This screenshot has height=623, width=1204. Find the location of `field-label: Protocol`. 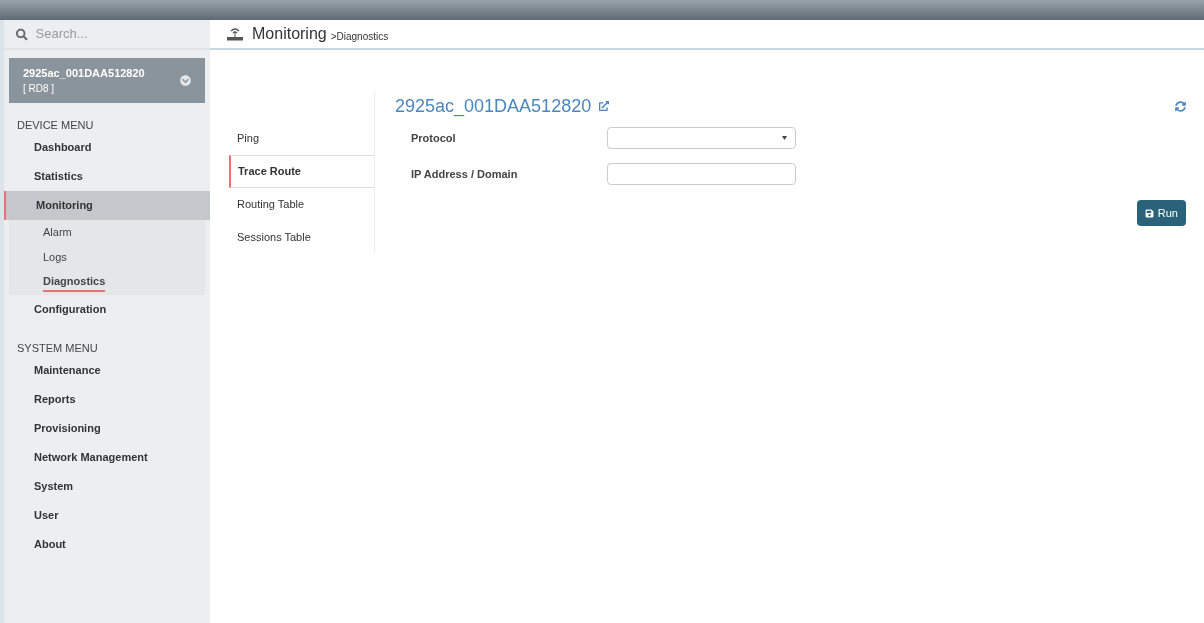

field-label: Protocol is located at coordinates (434, 138).